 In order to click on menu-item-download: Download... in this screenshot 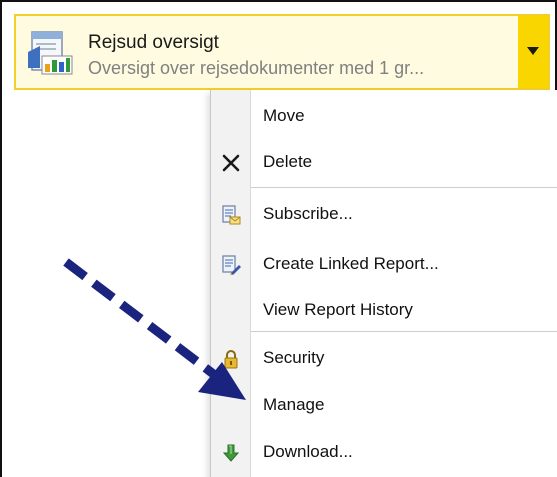, I will do `click(384, 453)`.